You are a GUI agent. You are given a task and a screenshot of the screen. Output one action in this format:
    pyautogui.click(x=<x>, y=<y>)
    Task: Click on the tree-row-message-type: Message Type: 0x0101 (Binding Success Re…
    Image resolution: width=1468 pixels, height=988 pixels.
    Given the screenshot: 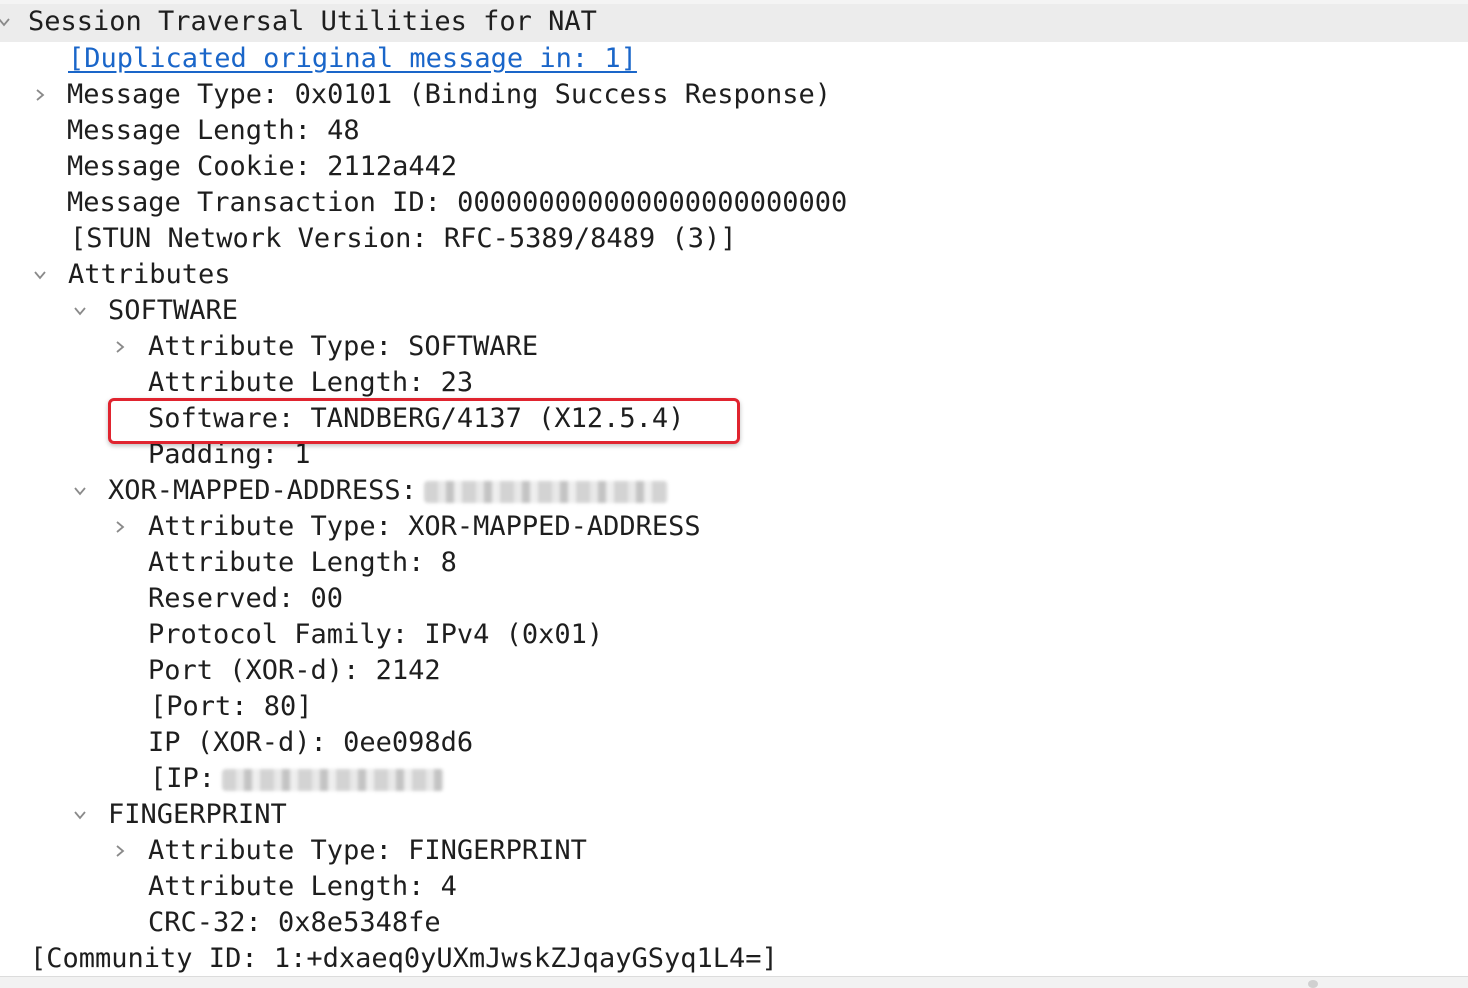 What is the action you would take?
    pyautogui.click(x=734, y=95)
    